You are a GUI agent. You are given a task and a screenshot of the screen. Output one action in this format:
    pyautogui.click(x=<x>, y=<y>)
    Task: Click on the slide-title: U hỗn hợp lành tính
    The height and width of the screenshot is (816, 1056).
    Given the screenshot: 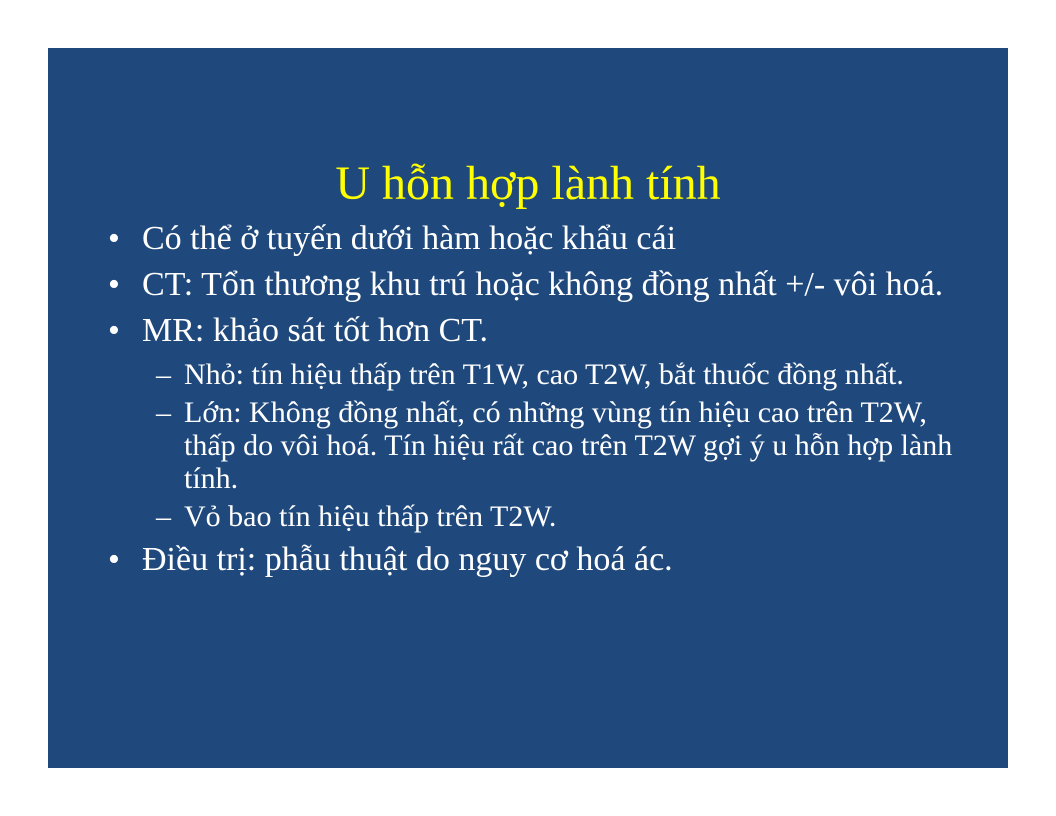 What is the action you would take?
    pyautogui.click(x=528, y=183)
    